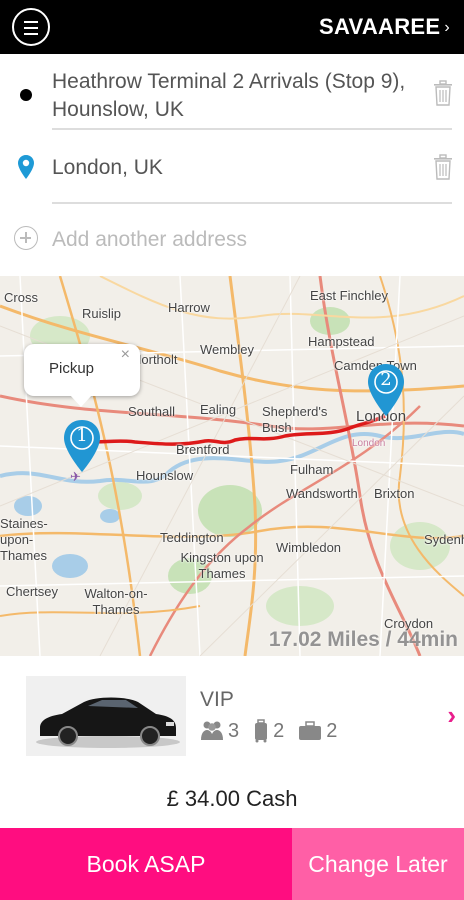 This screenshot has height=900, width=464. Describe the element at coordinates (116, 601) in the screenshot. I see `map-label: Walton-on-Thames` at that location.